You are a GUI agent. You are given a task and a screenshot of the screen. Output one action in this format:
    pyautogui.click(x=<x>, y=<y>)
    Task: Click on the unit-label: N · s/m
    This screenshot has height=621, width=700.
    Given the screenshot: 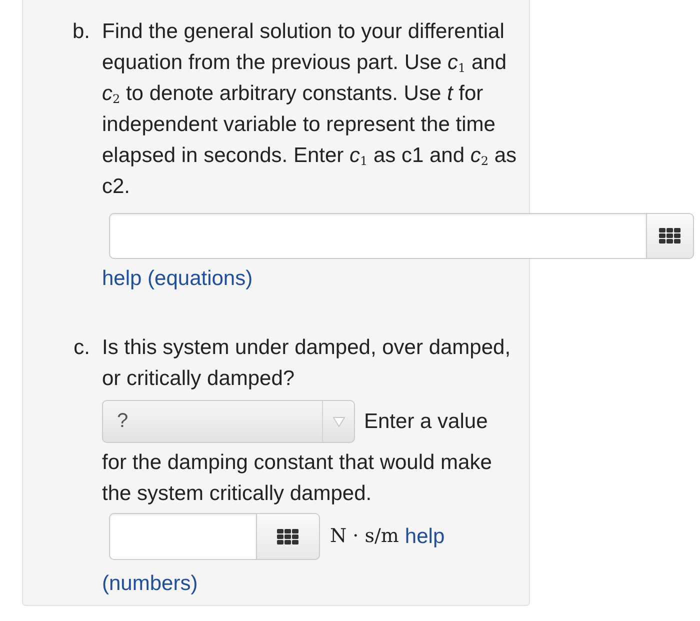 What is the action you would take?
    pyautogui.click(x=364, y=536)
    